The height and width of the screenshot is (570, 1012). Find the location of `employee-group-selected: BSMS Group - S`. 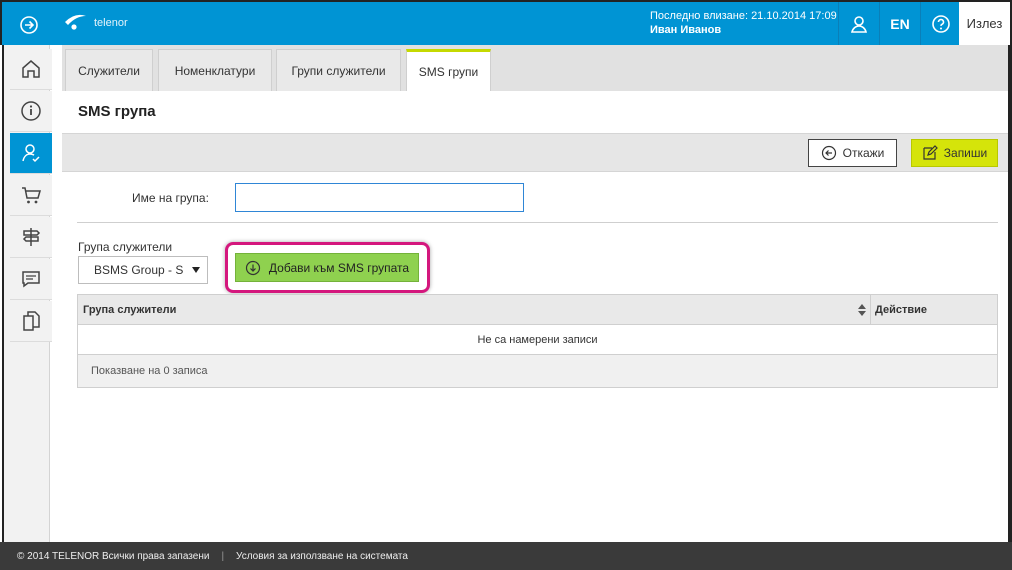

employee-group-selected: BSMS Group - S is located at coordinates (139, 270).